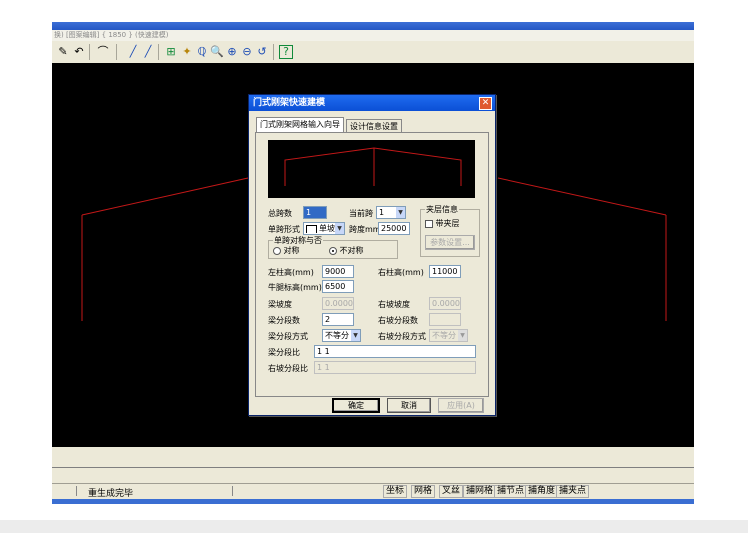 The height and width of the screenshot is (533, 748). I want to click on right-rafter-line, so click(582, 196).